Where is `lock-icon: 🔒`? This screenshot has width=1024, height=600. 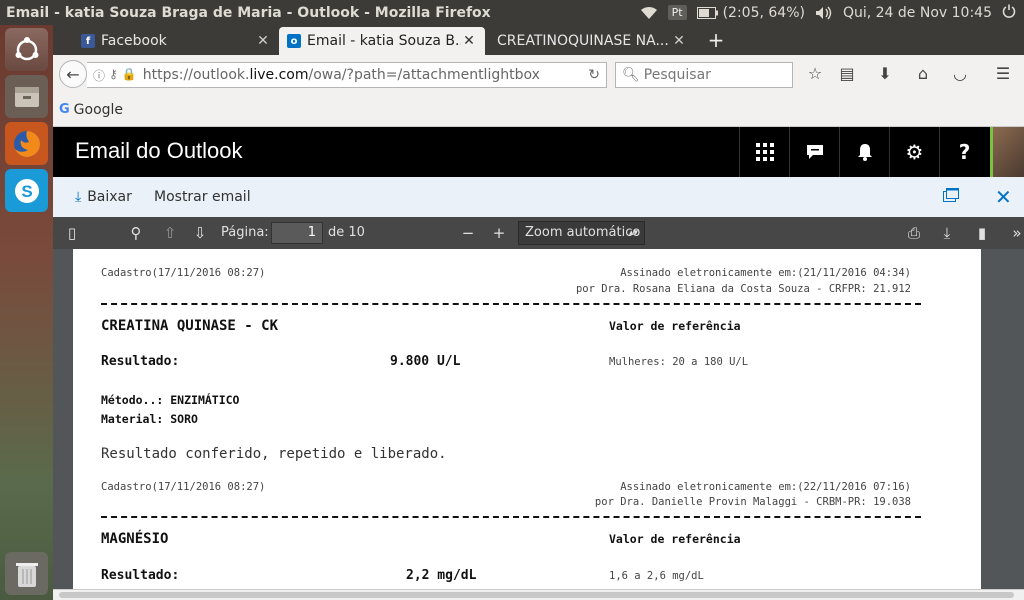 lock-icon: 🔒 is located at coordinates (129, 73).